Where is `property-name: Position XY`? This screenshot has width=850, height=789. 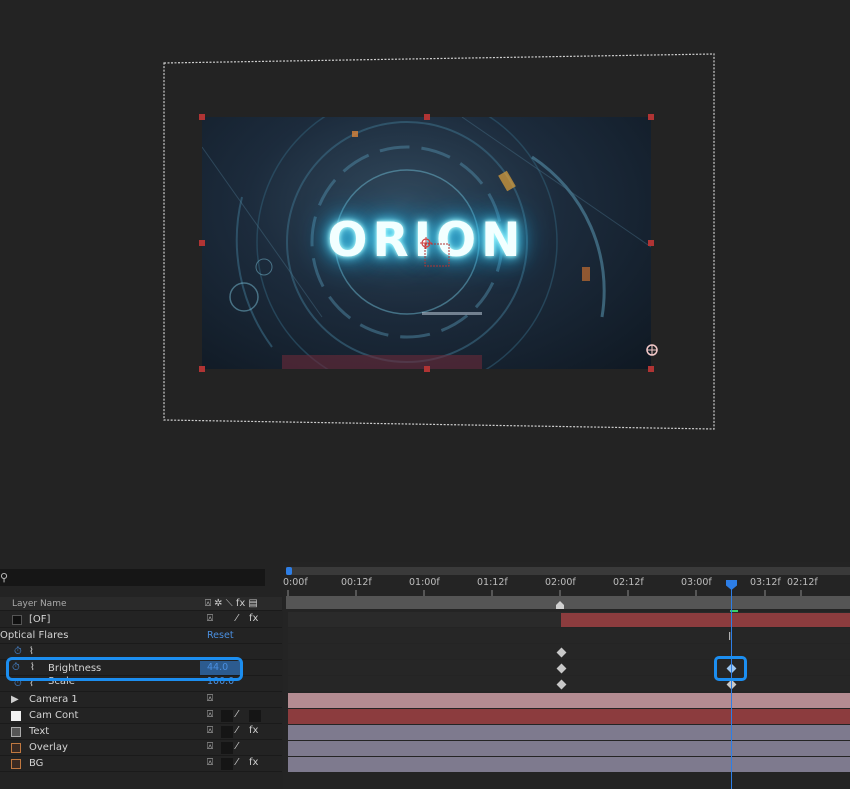 property-name: Position XY is located at coordinates (76, 648).